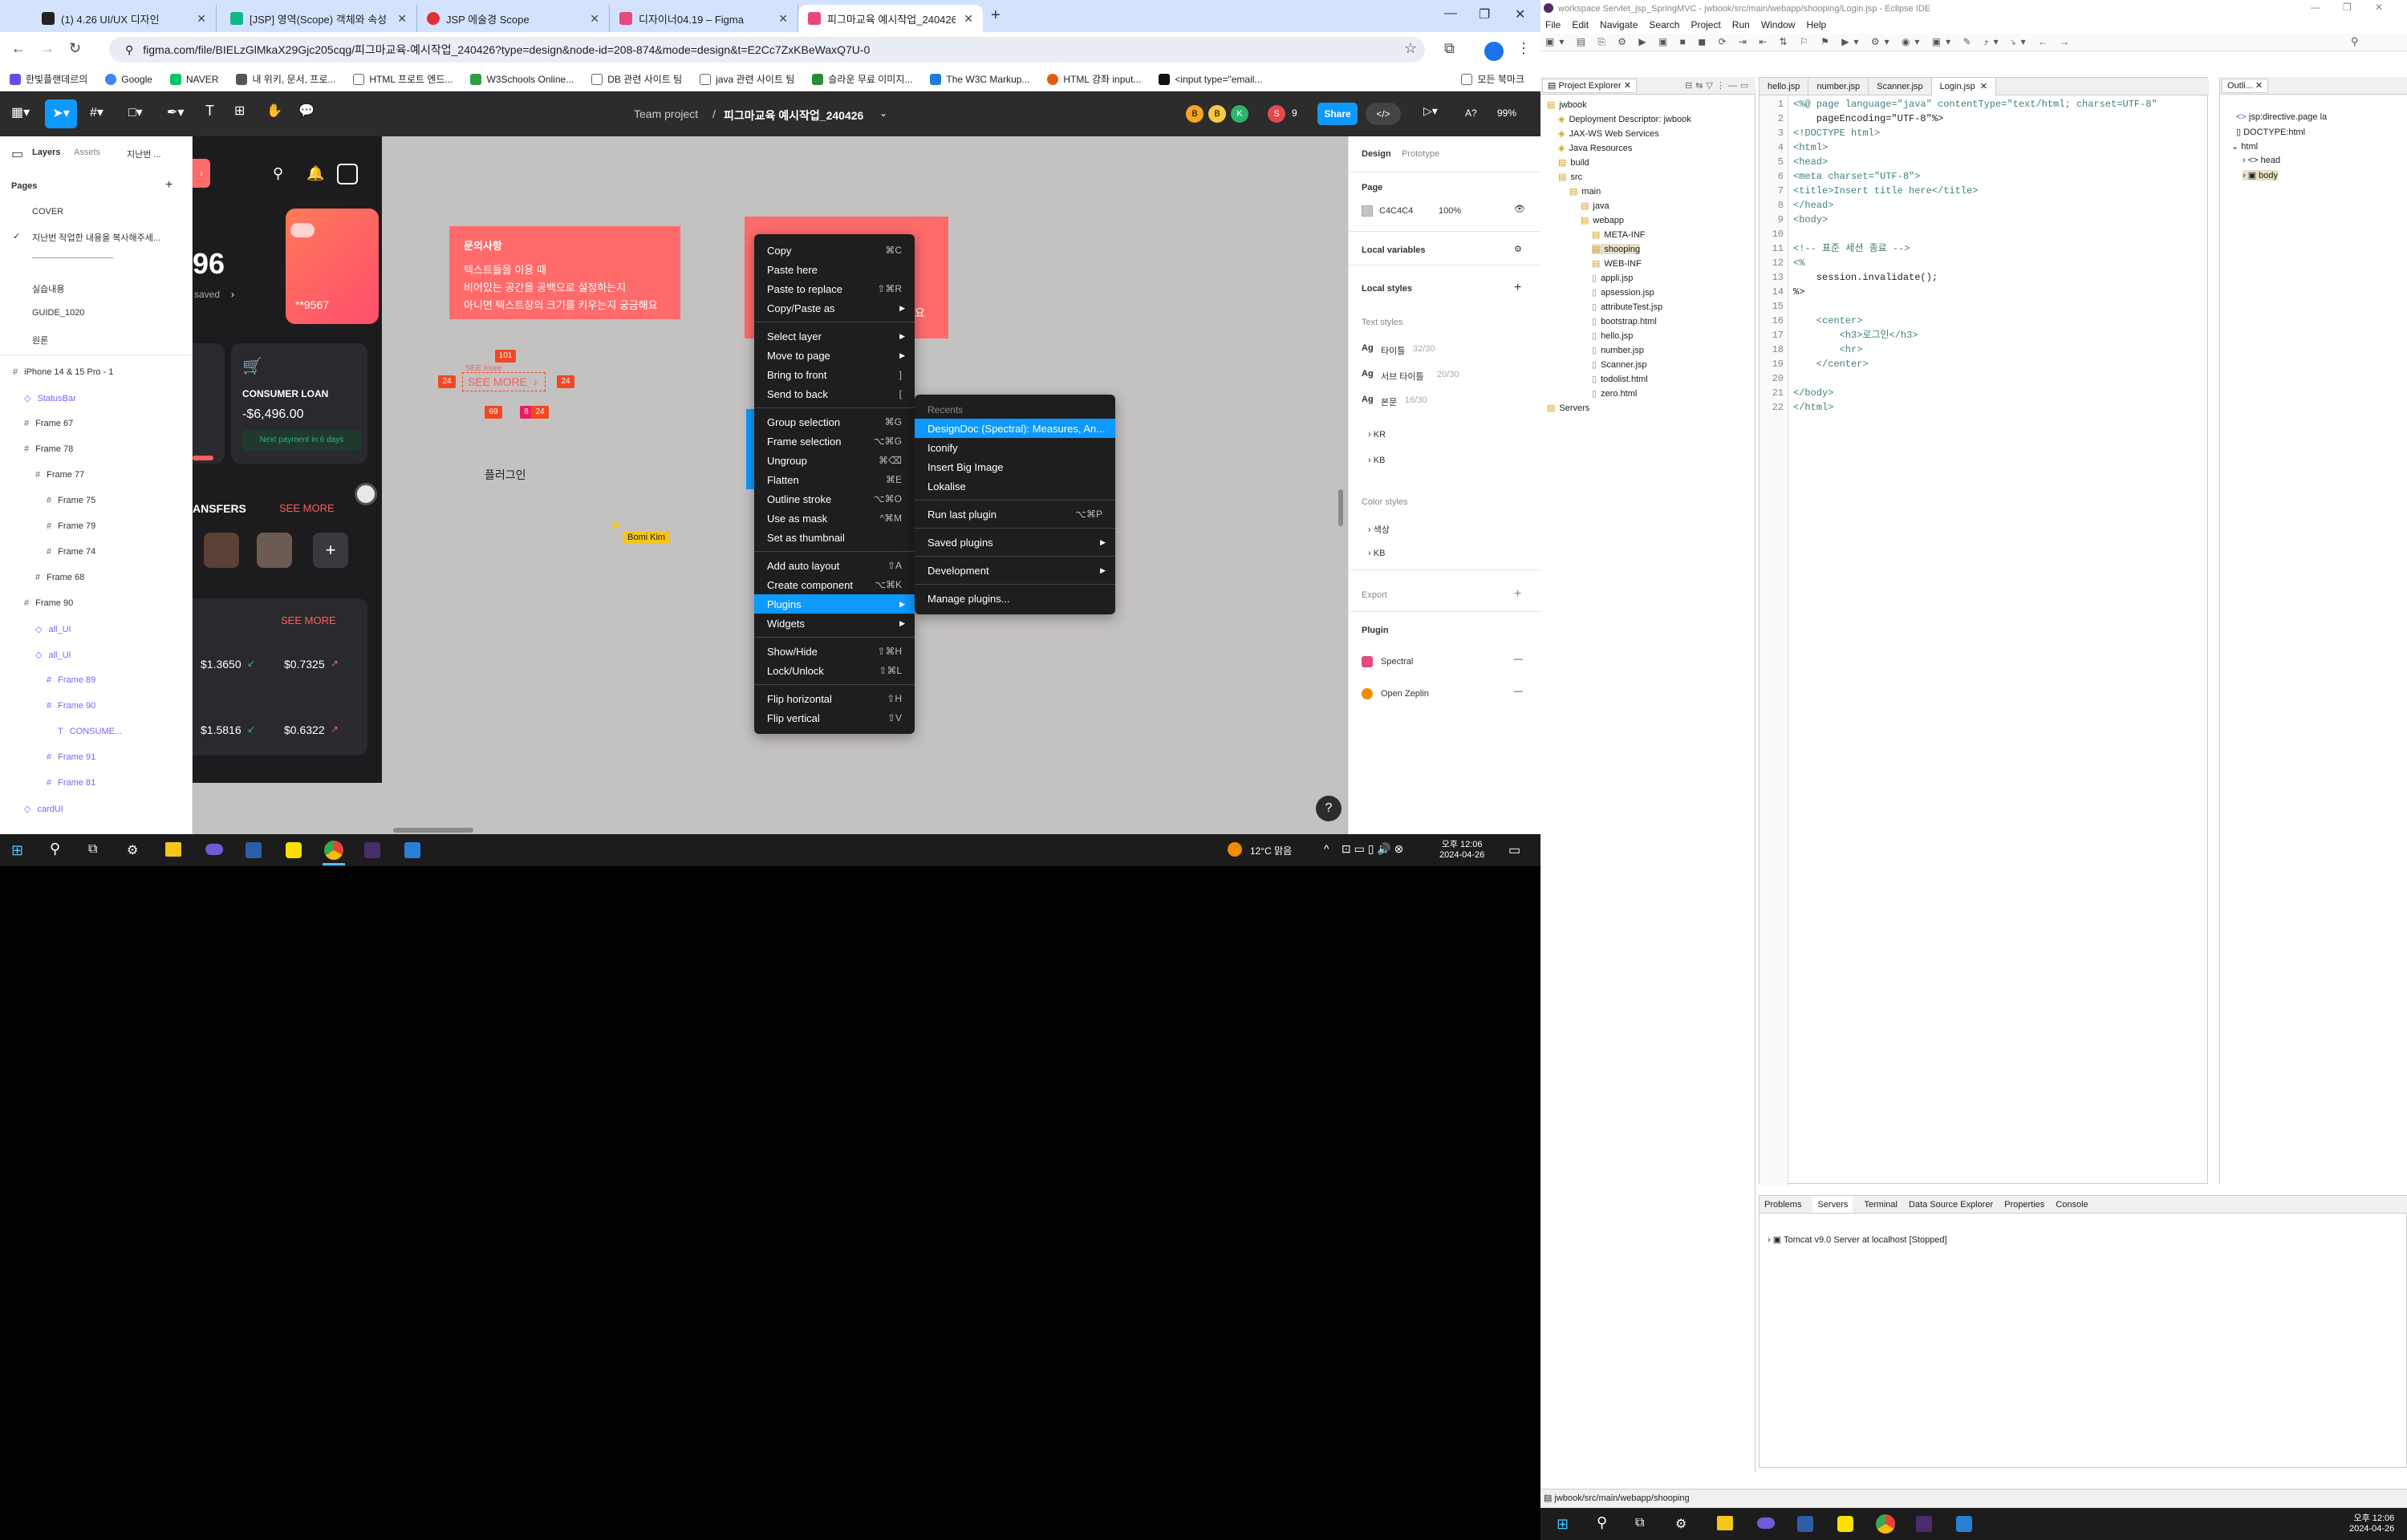 Image resolution: width=2407 pixels, height=1540 pixels. I want to click on menu-help: Help, so click(1817, 27).